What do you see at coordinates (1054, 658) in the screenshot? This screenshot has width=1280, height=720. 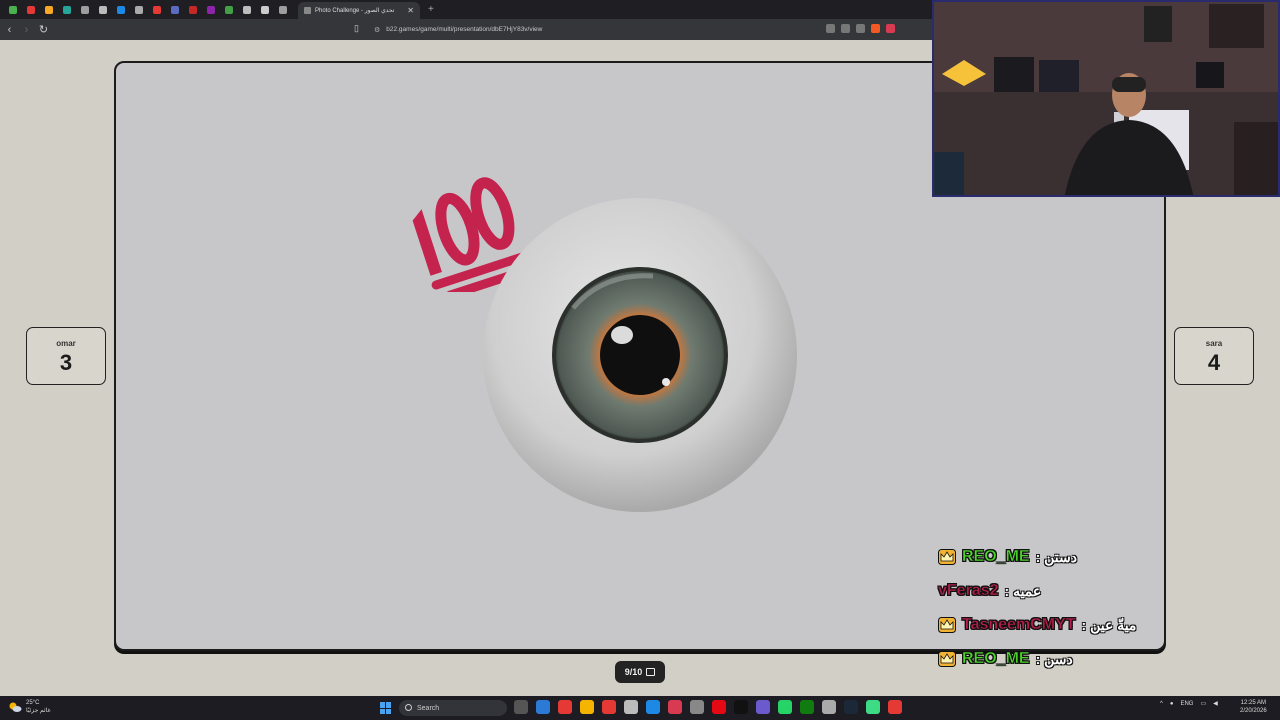 I see `chat-text: : دسن` at bounding box center [1054, 658].